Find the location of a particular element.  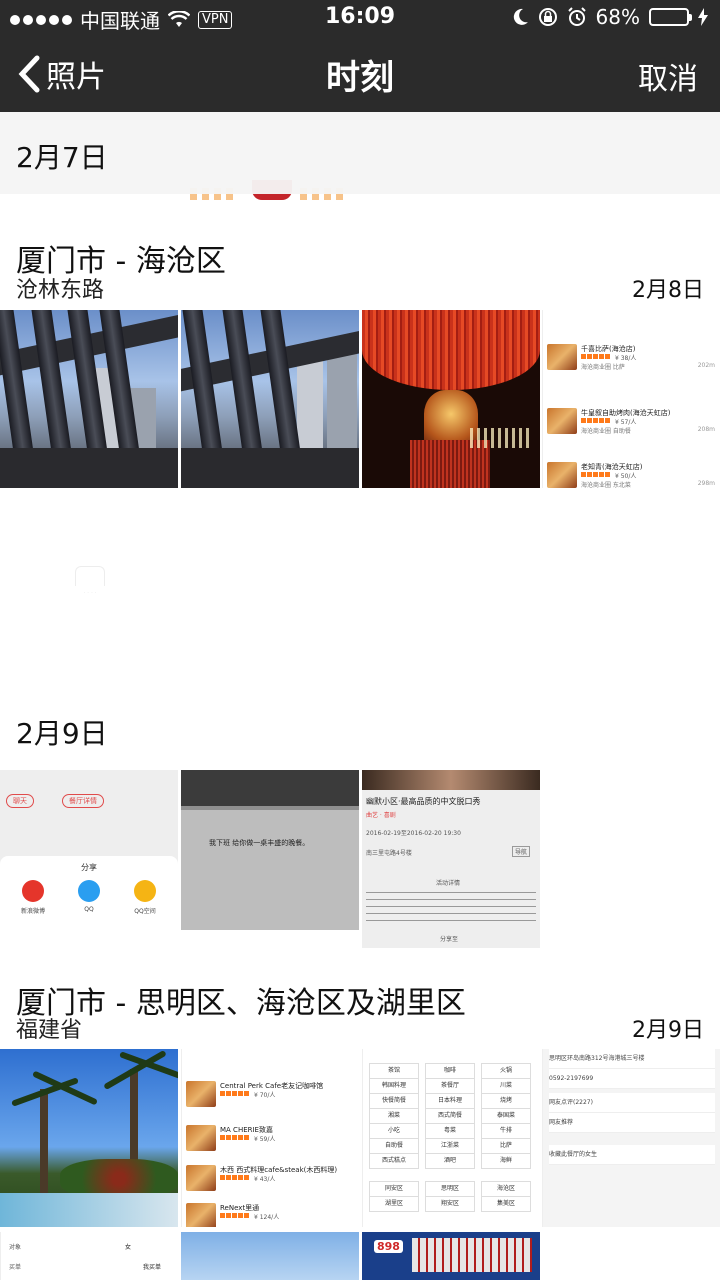

event-title: 幽默小区·最高品质的中文脱口秀 is located at coordinates (423, 801).